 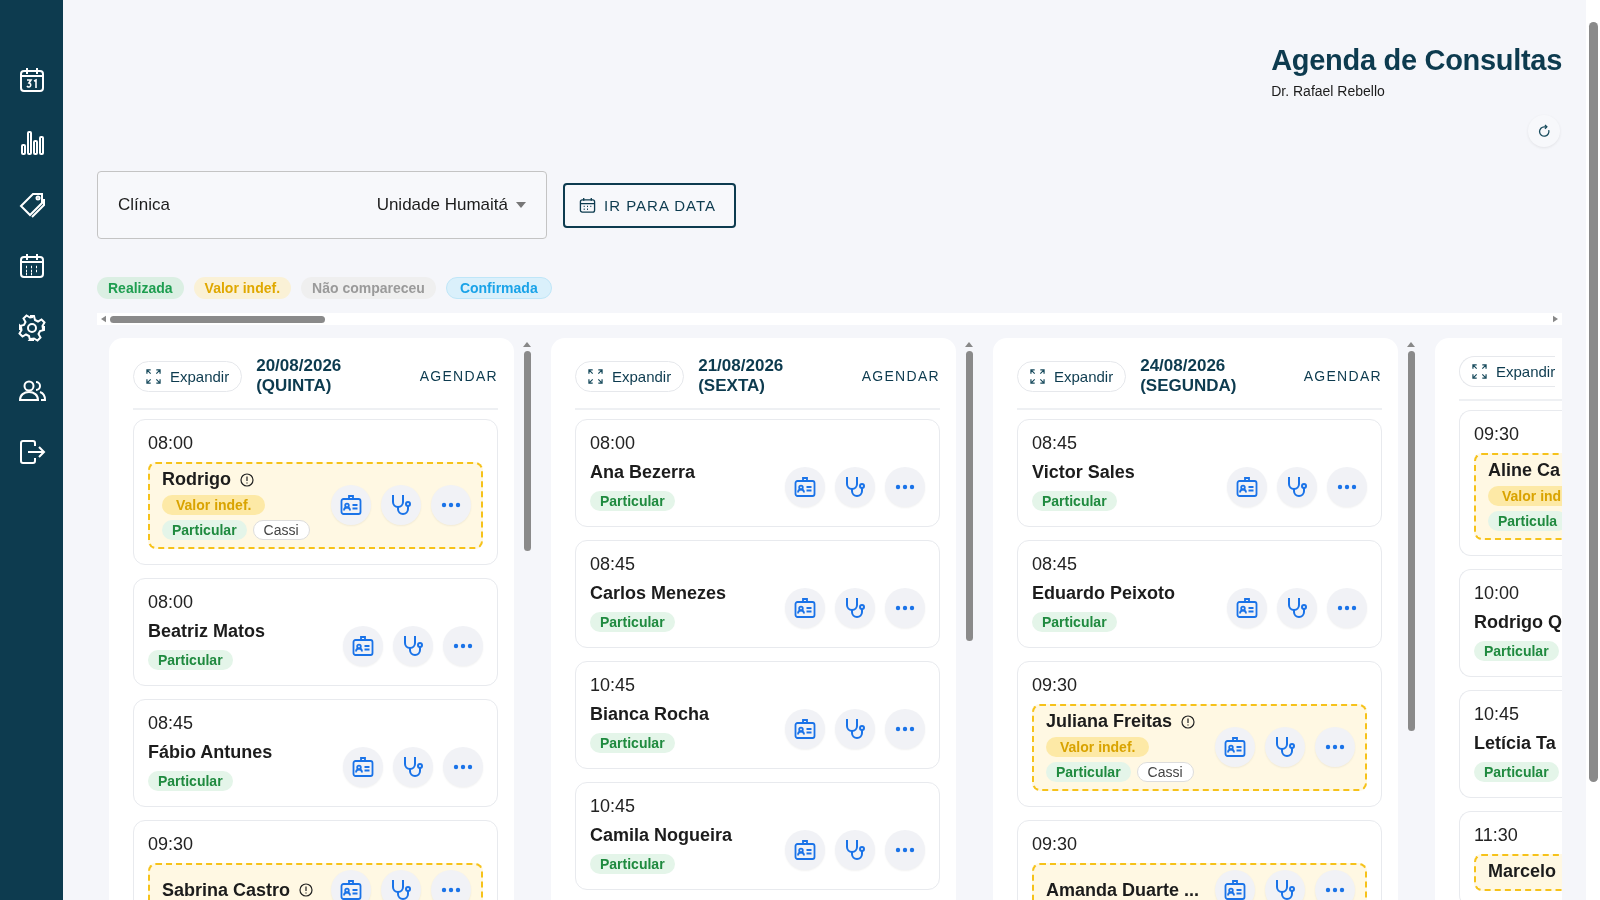 I want to click on appointment-card: 08:45 Fábio Antunes Particular, so click(x=315, y=753).